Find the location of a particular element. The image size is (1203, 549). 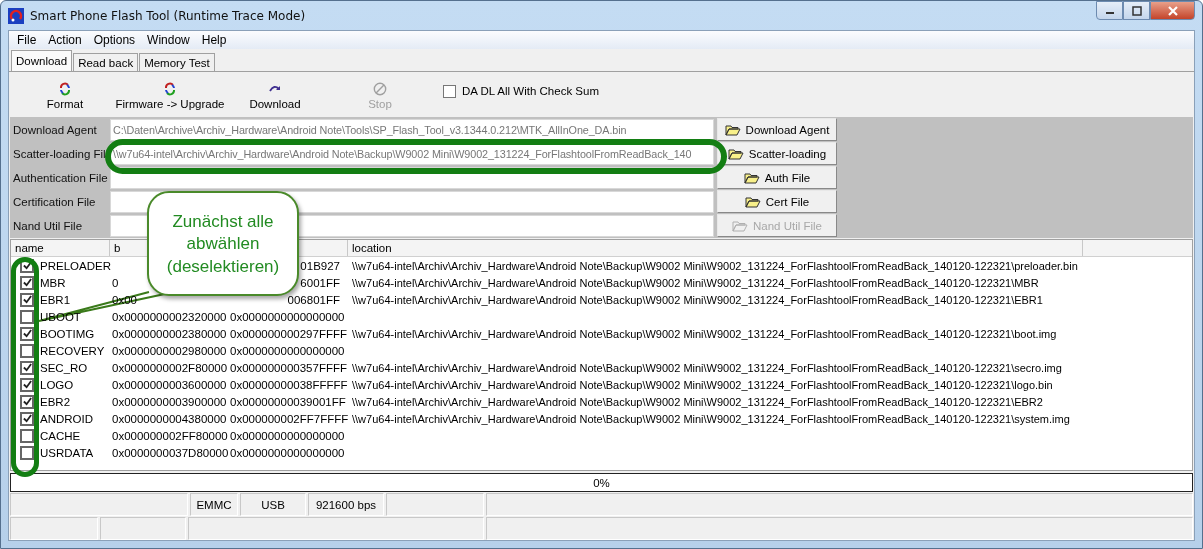

table-cell: 0x000000000297FFFF is located at coordinates (288, 333).